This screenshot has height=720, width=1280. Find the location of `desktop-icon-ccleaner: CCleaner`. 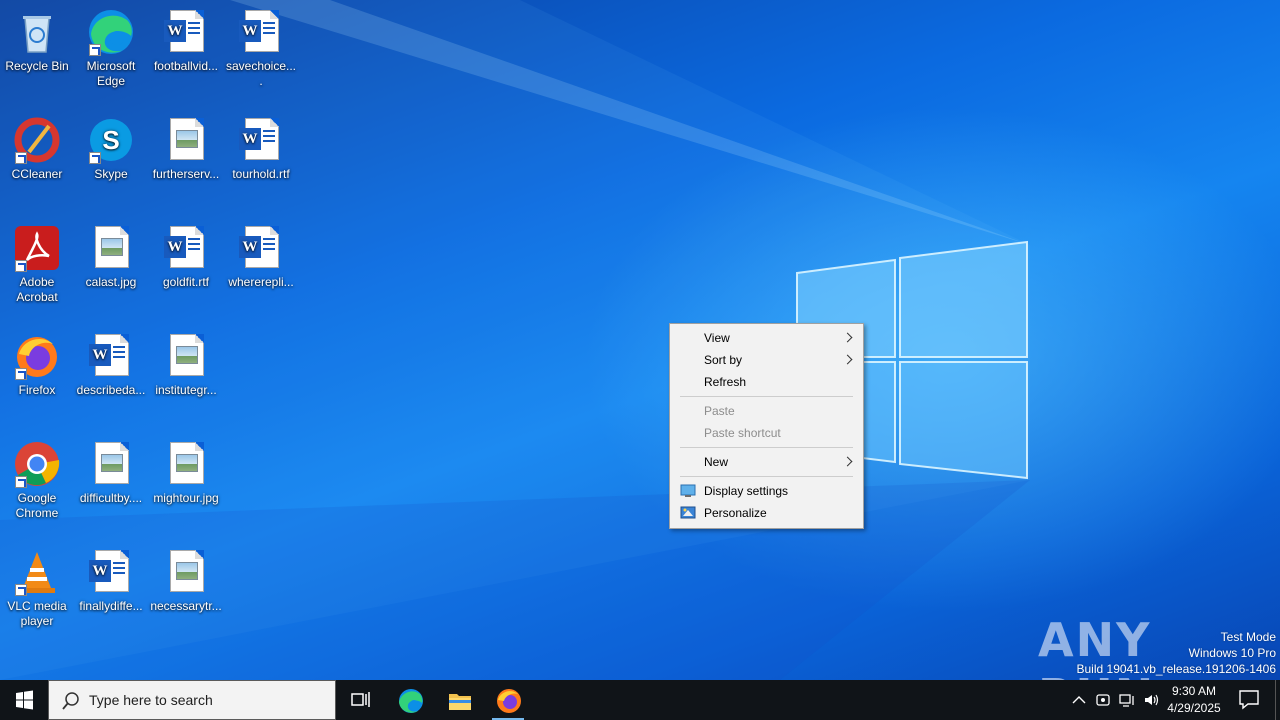

desktop-icon-ccleaner: CCleaner is located at coordinates (37, 146).